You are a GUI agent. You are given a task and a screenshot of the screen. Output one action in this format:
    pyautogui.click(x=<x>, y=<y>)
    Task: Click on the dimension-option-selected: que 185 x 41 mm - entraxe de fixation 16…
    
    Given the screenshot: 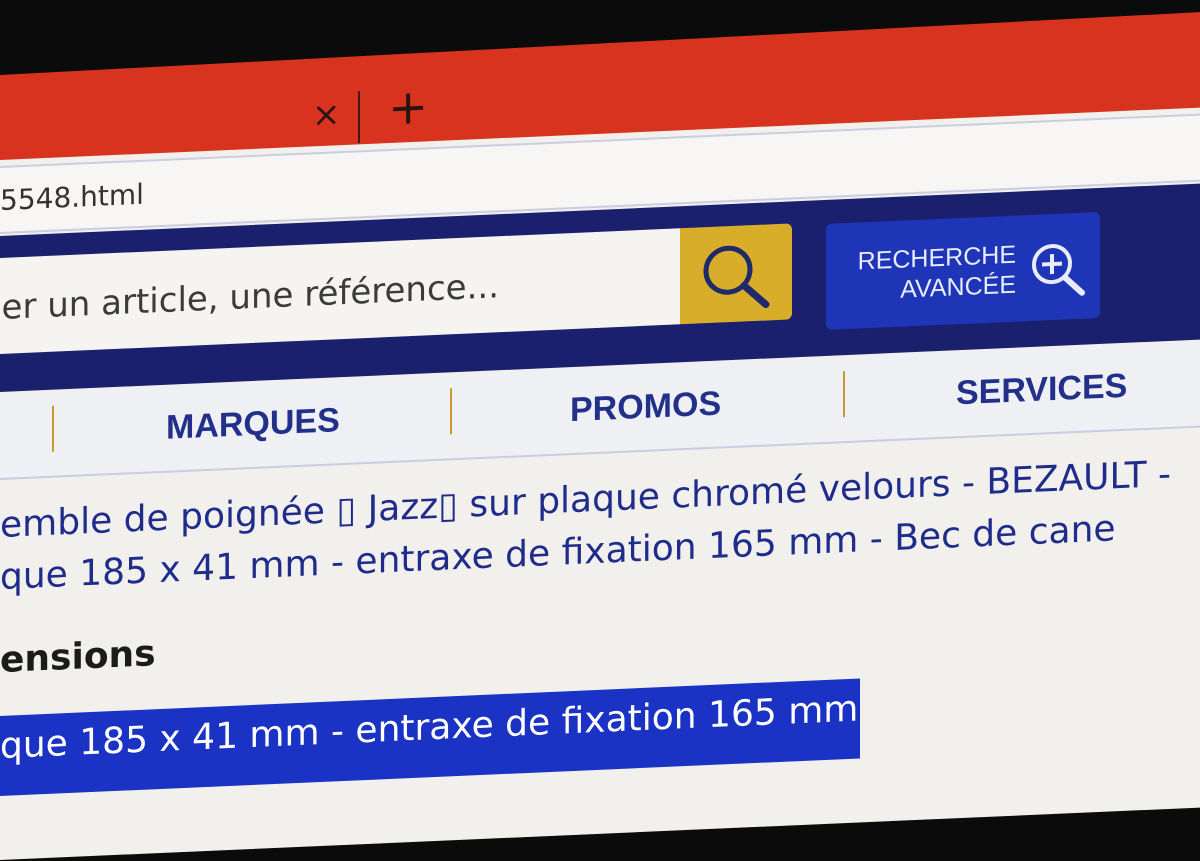 What is the action you would take?
    pyautogui.click(x=430, y=737)
    